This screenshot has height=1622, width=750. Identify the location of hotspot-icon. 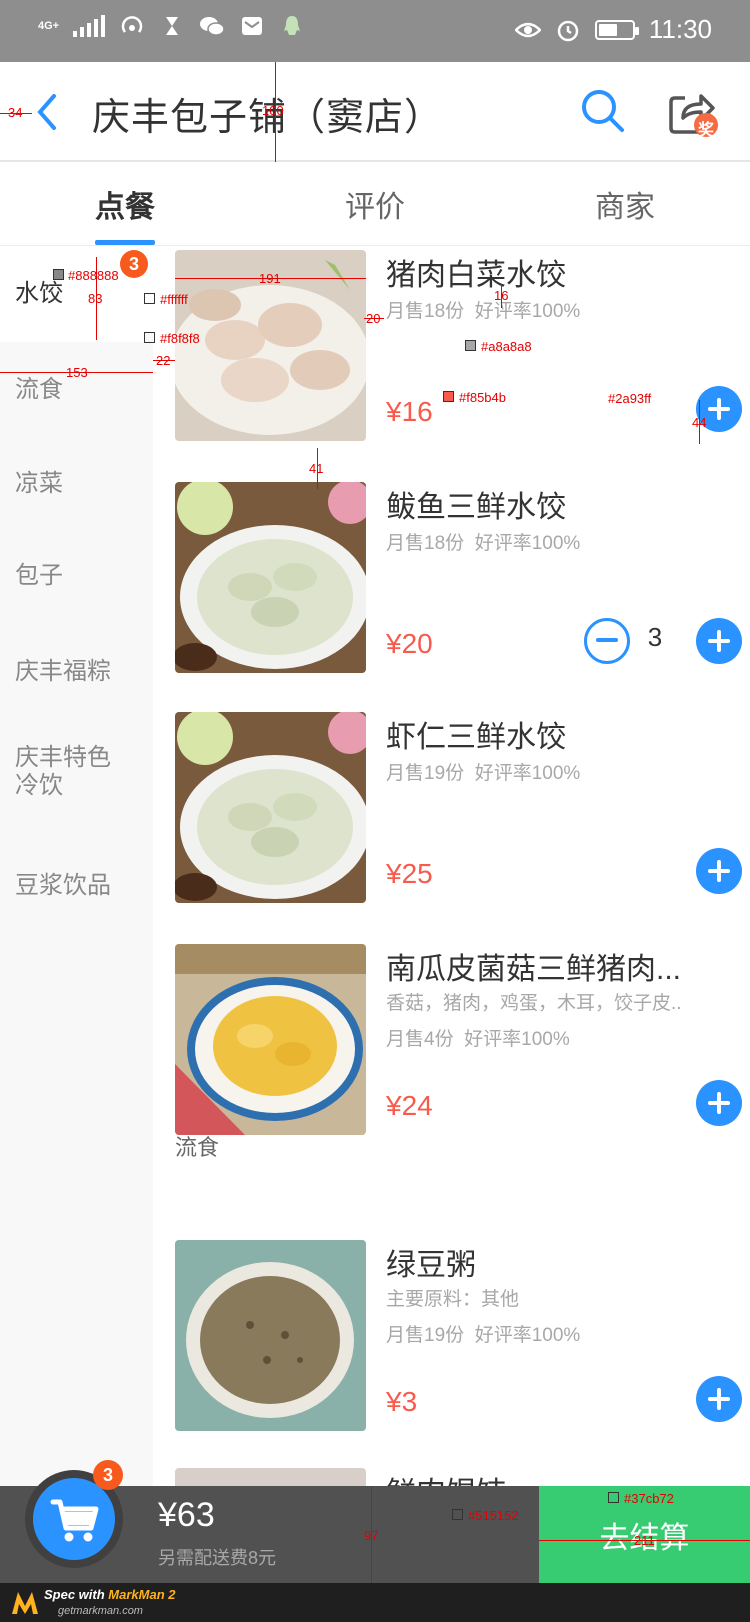
(132, 26).